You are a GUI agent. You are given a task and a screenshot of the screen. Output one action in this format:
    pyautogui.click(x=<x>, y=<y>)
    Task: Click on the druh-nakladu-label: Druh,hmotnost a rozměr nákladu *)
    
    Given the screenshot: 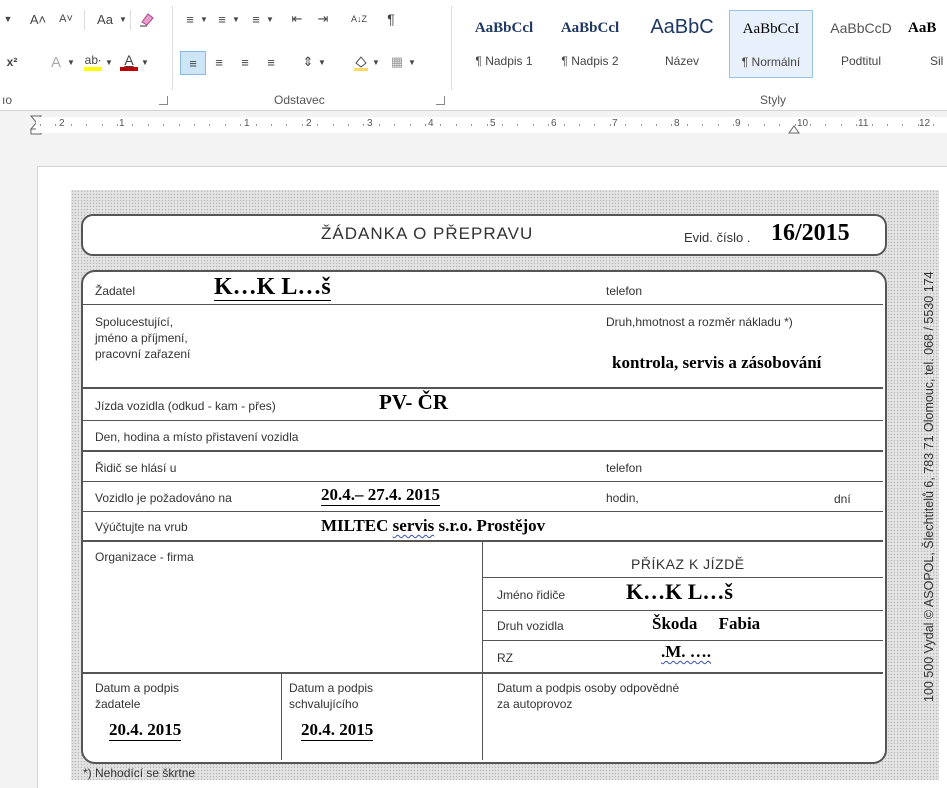 What is the action you would take?
    pyautogui.click(x=699, y=322)
    